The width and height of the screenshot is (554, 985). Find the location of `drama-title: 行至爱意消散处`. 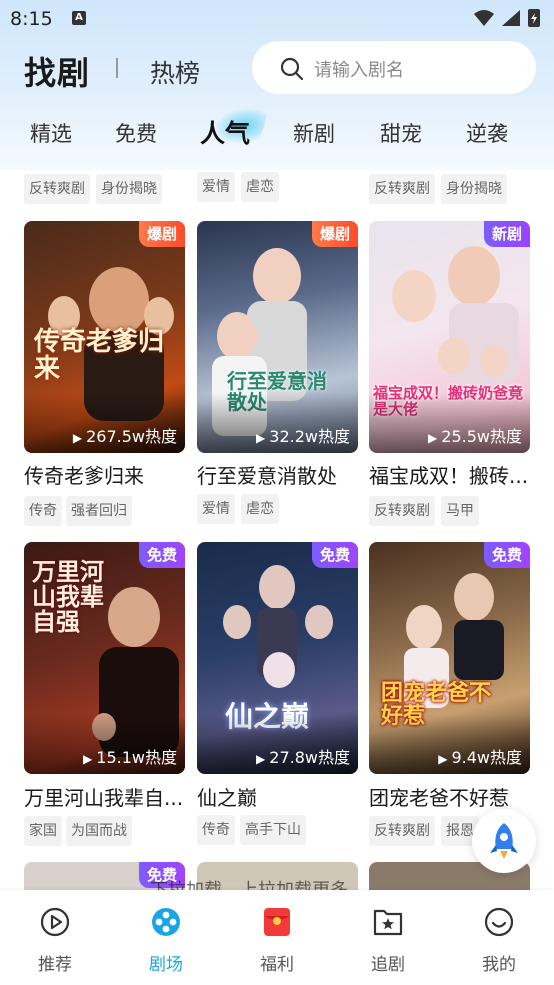

drama-title: 行至爱意消散处 is located at coordinates (280, 474).